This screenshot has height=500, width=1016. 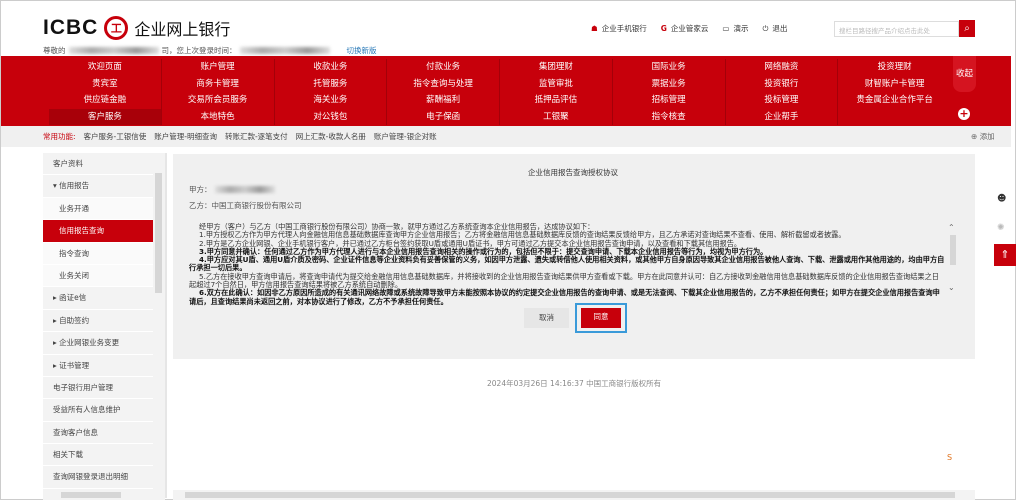 I want to click on nav-item: 欢迎页面, so click(x=105, y=67).